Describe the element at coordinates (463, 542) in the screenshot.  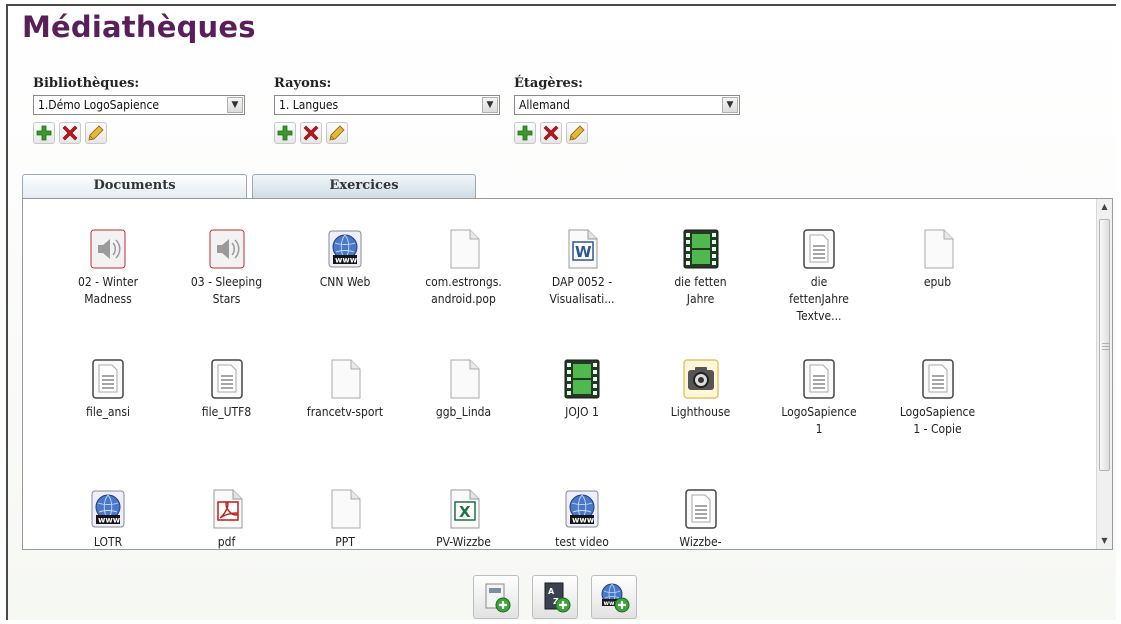
I see `file-label: PV-Wizzbe` at that location.